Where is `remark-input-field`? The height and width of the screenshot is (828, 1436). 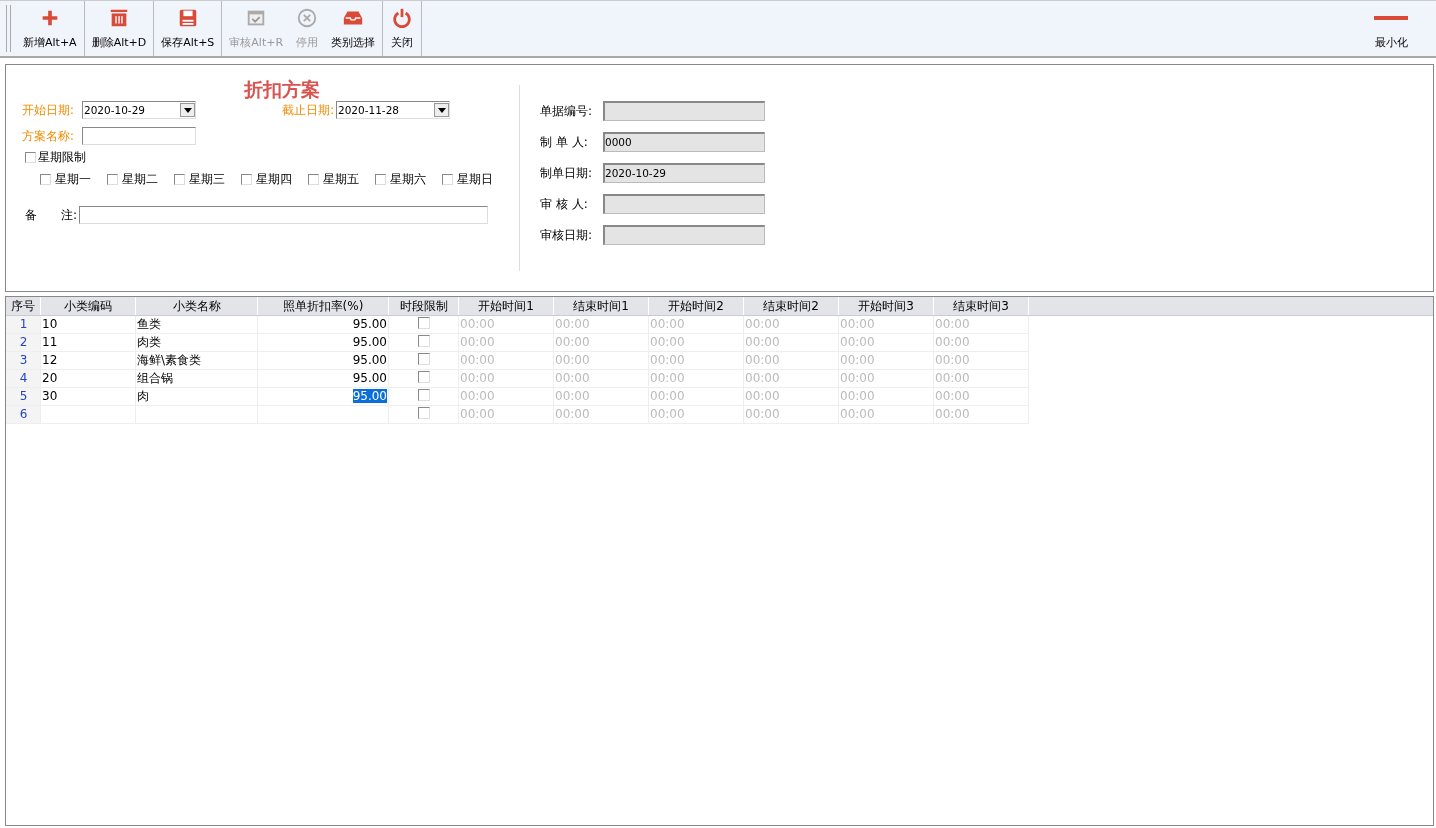 remark-input-field is located at coordinates (284, 215).